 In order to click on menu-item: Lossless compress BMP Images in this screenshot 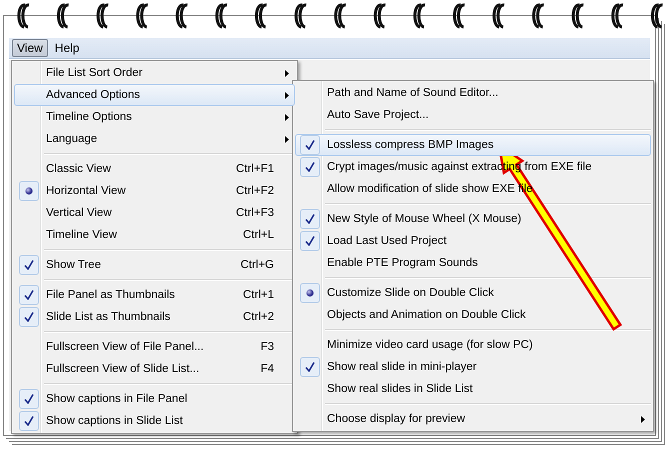, I will do `click(473, 145)`.